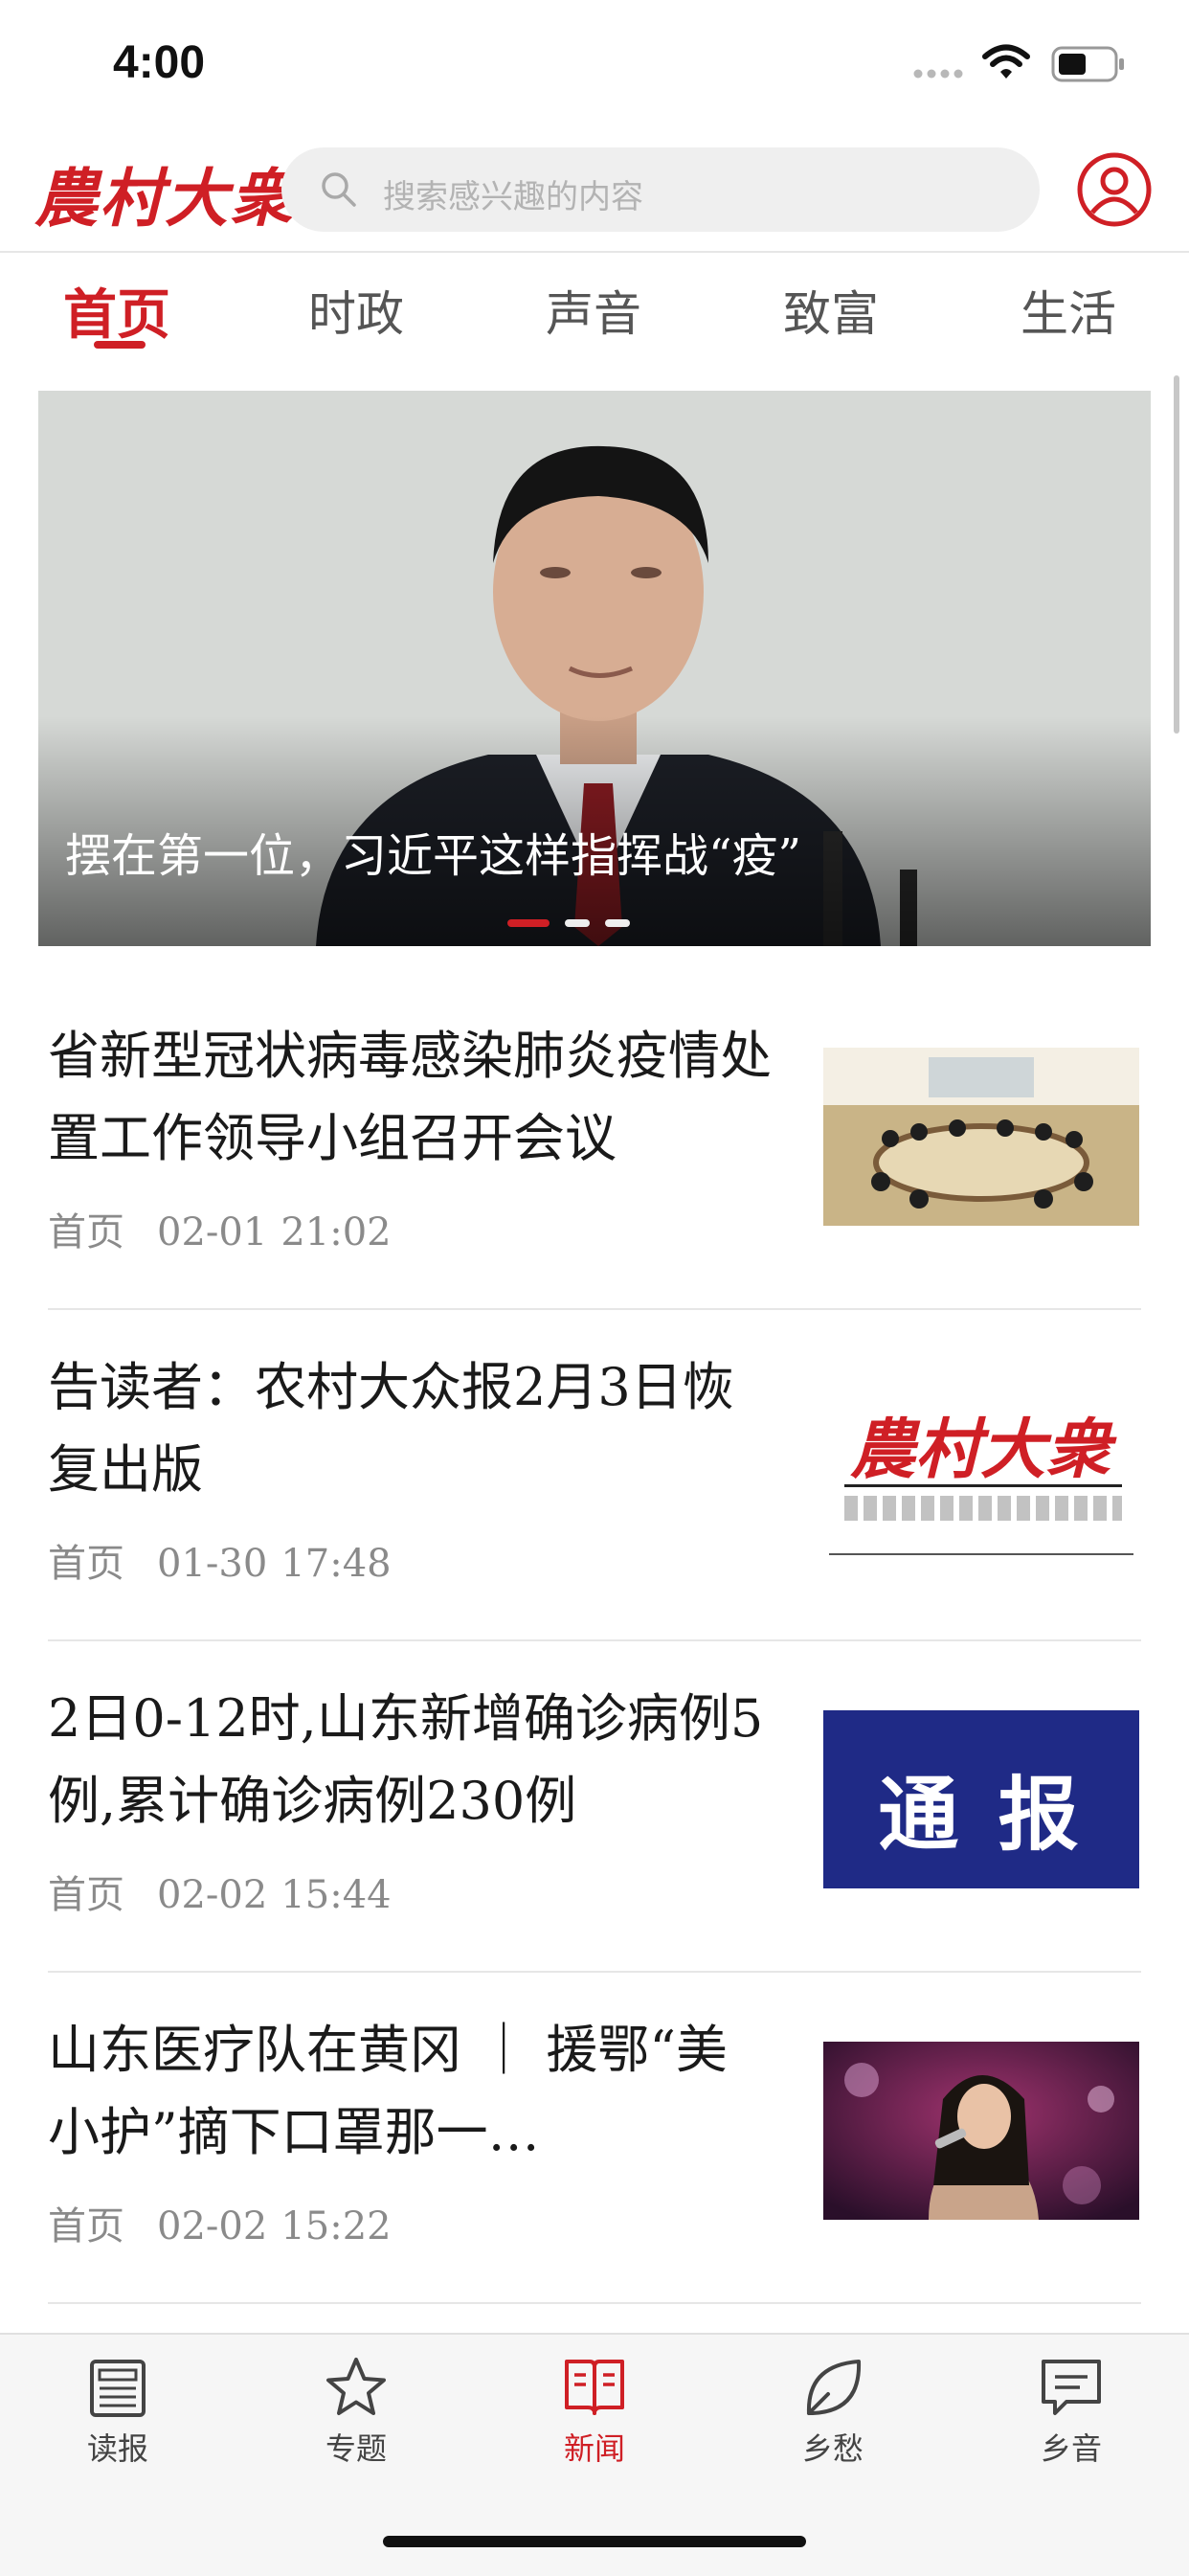 The height and width of the screenshot is (2576, 1189). I want to click on news-meta: 首页 01-30 17:48, so click(236, 1560).